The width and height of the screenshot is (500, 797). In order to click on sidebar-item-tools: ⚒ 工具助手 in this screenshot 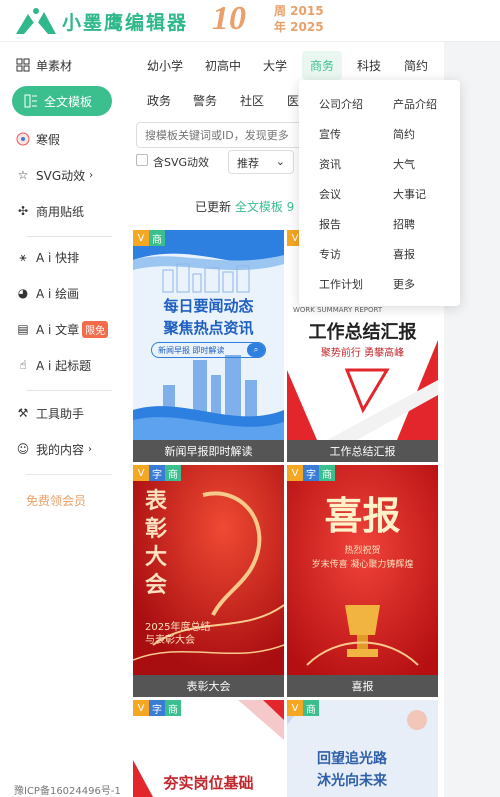, I will do `click(49, 413)`.